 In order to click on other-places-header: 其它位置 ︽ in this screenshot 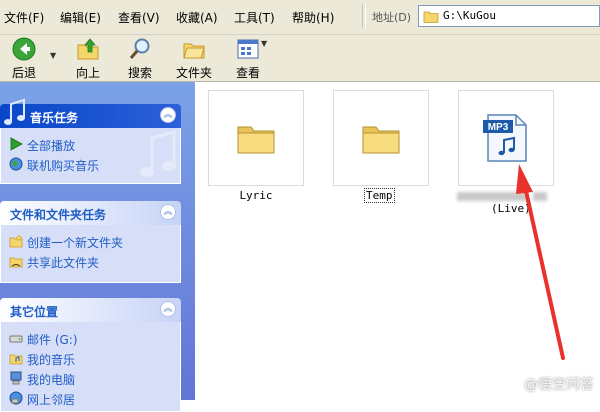, I will do `click(90, 310)`.